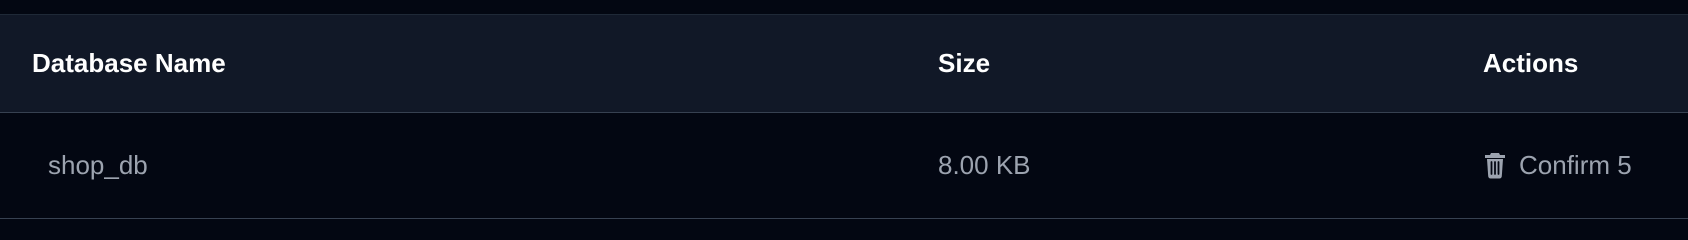  Describe the element at coordinates (98, 165) in the screenshot. I see `database-name-cell: shop_db` at that location.